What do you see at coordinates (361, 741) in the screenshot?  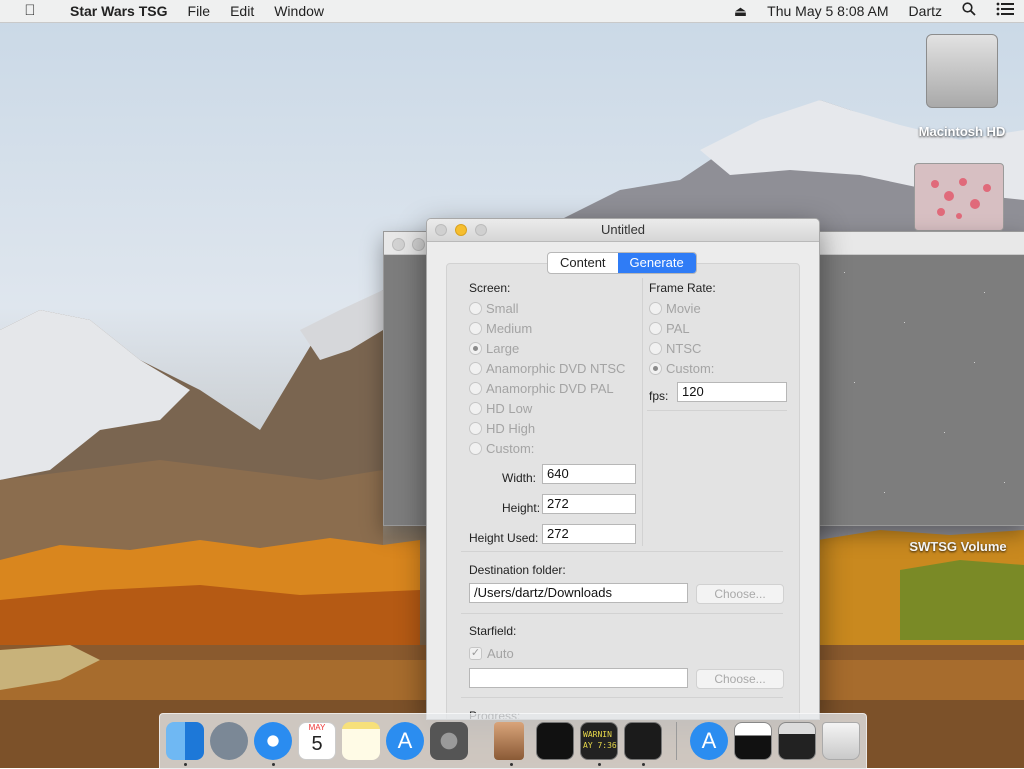 I see `notes-icon` at bounding box center [361, 741].